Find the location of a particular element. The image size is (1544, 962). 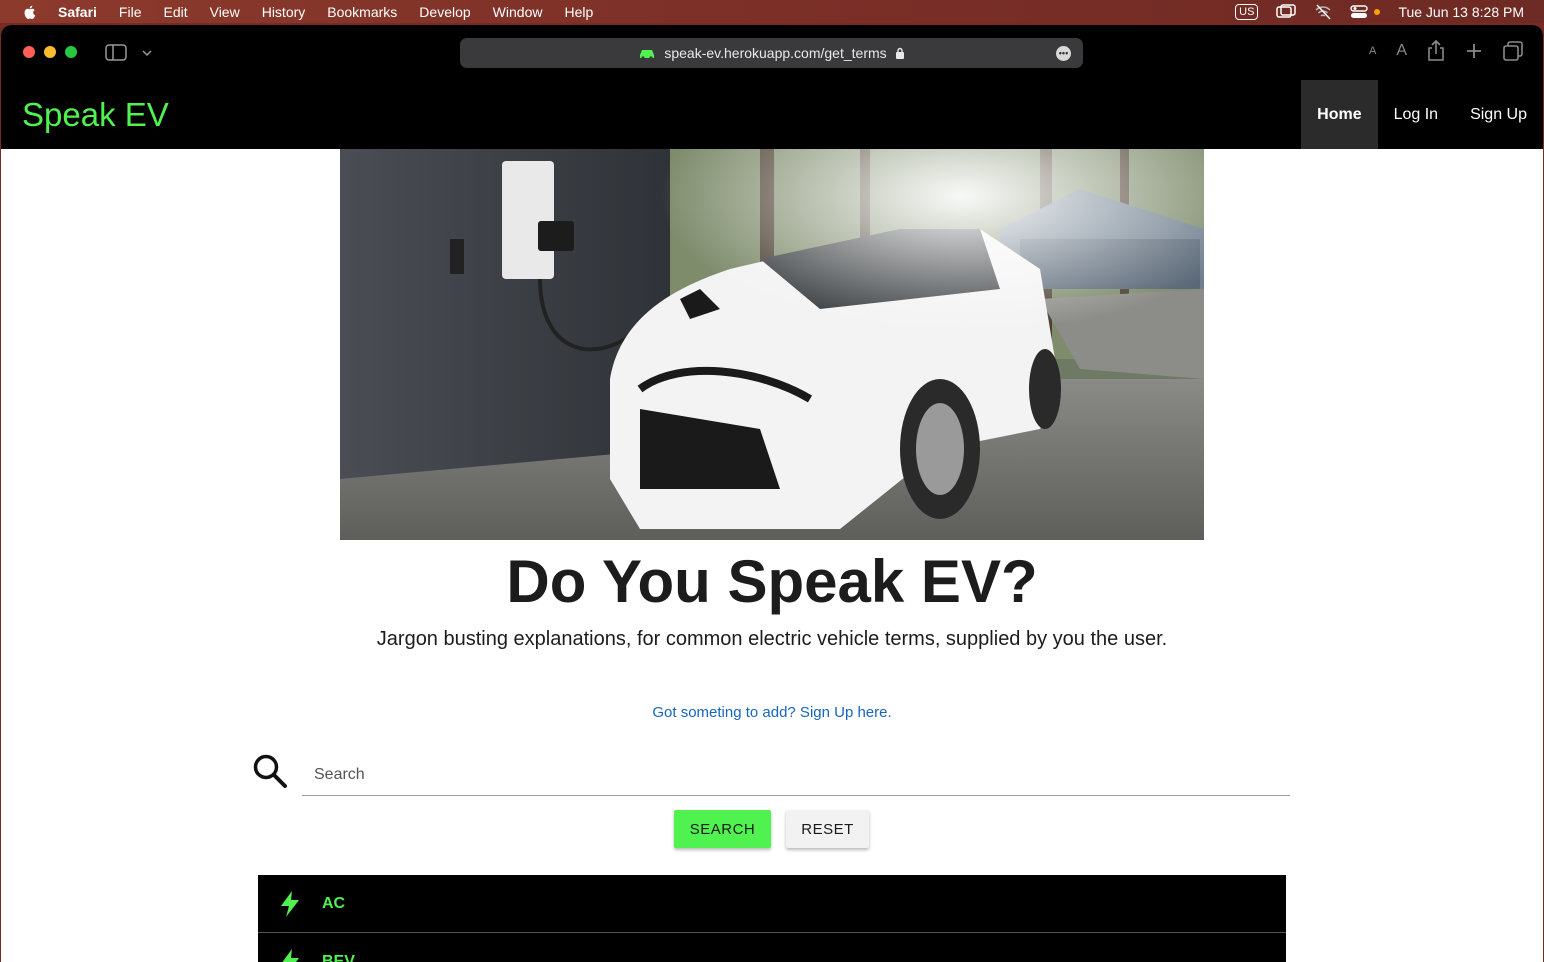

page-headline: Do You Speak EV? is located at coordinates (772, 581).